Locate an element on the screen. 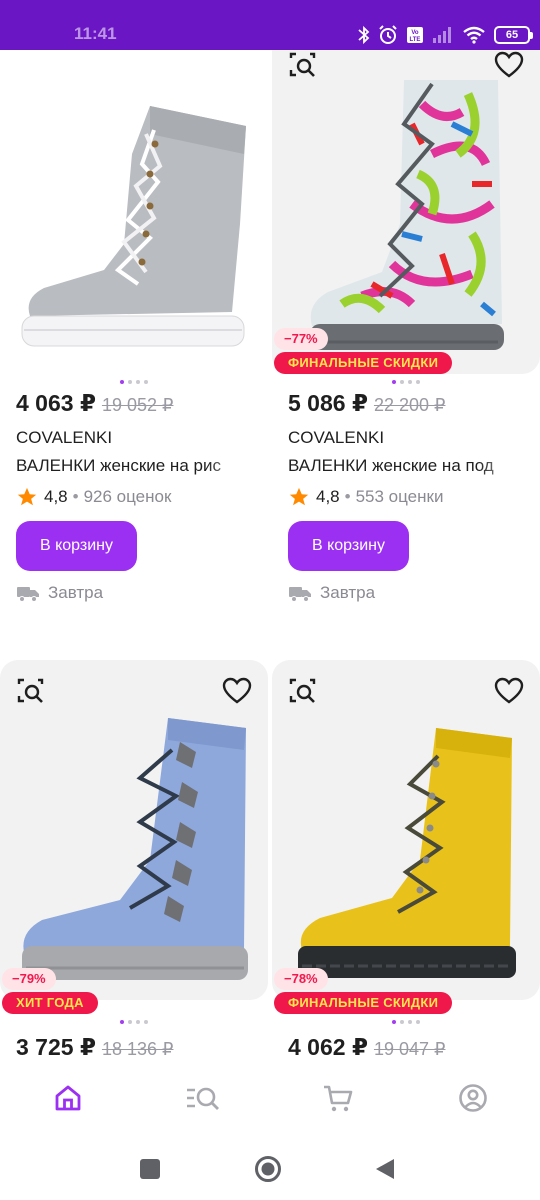  old-price: 22 200 ₽ is located at coordinates (409, 405).